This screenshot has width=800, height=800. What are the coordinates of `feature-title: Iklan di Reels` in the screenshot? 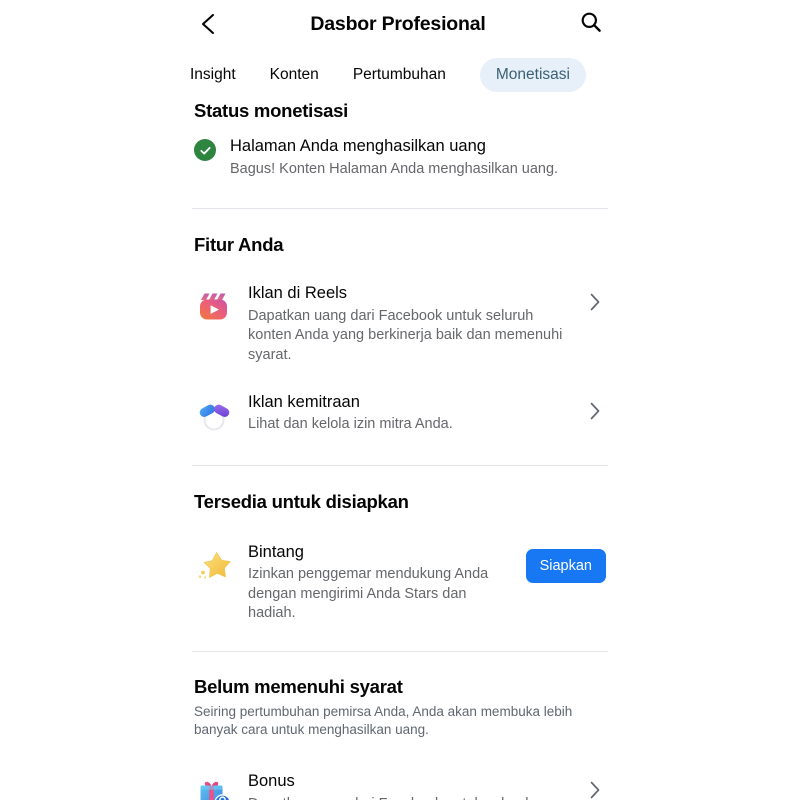 It's located at (298, 293).